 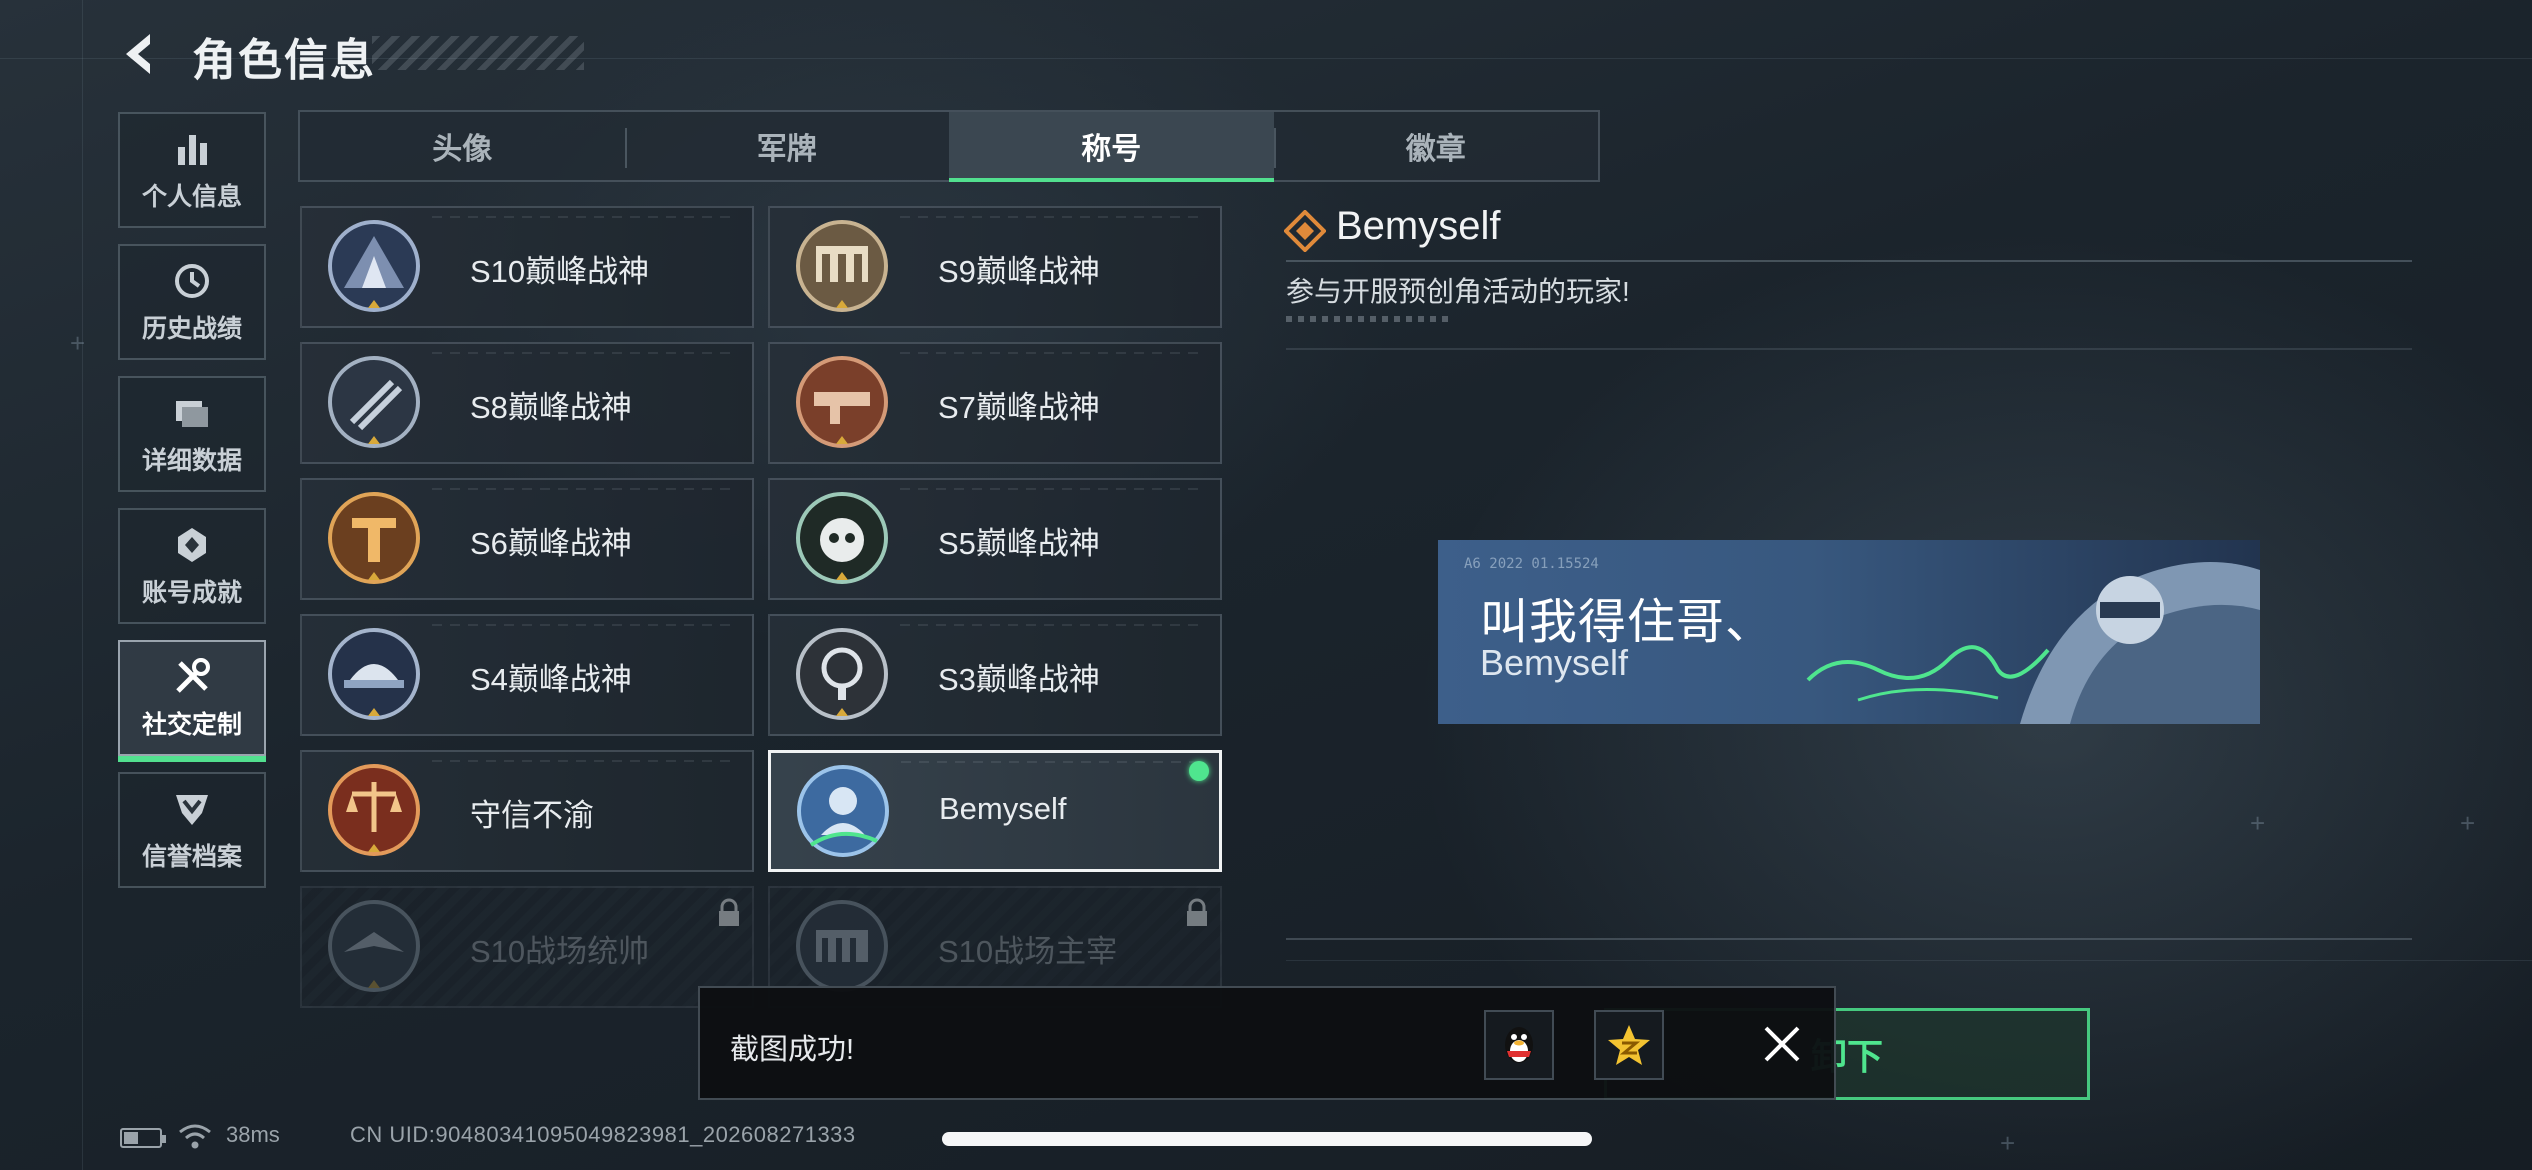 I want to click on title-name: S5巅峰战神, so click(x=1019, y=543).